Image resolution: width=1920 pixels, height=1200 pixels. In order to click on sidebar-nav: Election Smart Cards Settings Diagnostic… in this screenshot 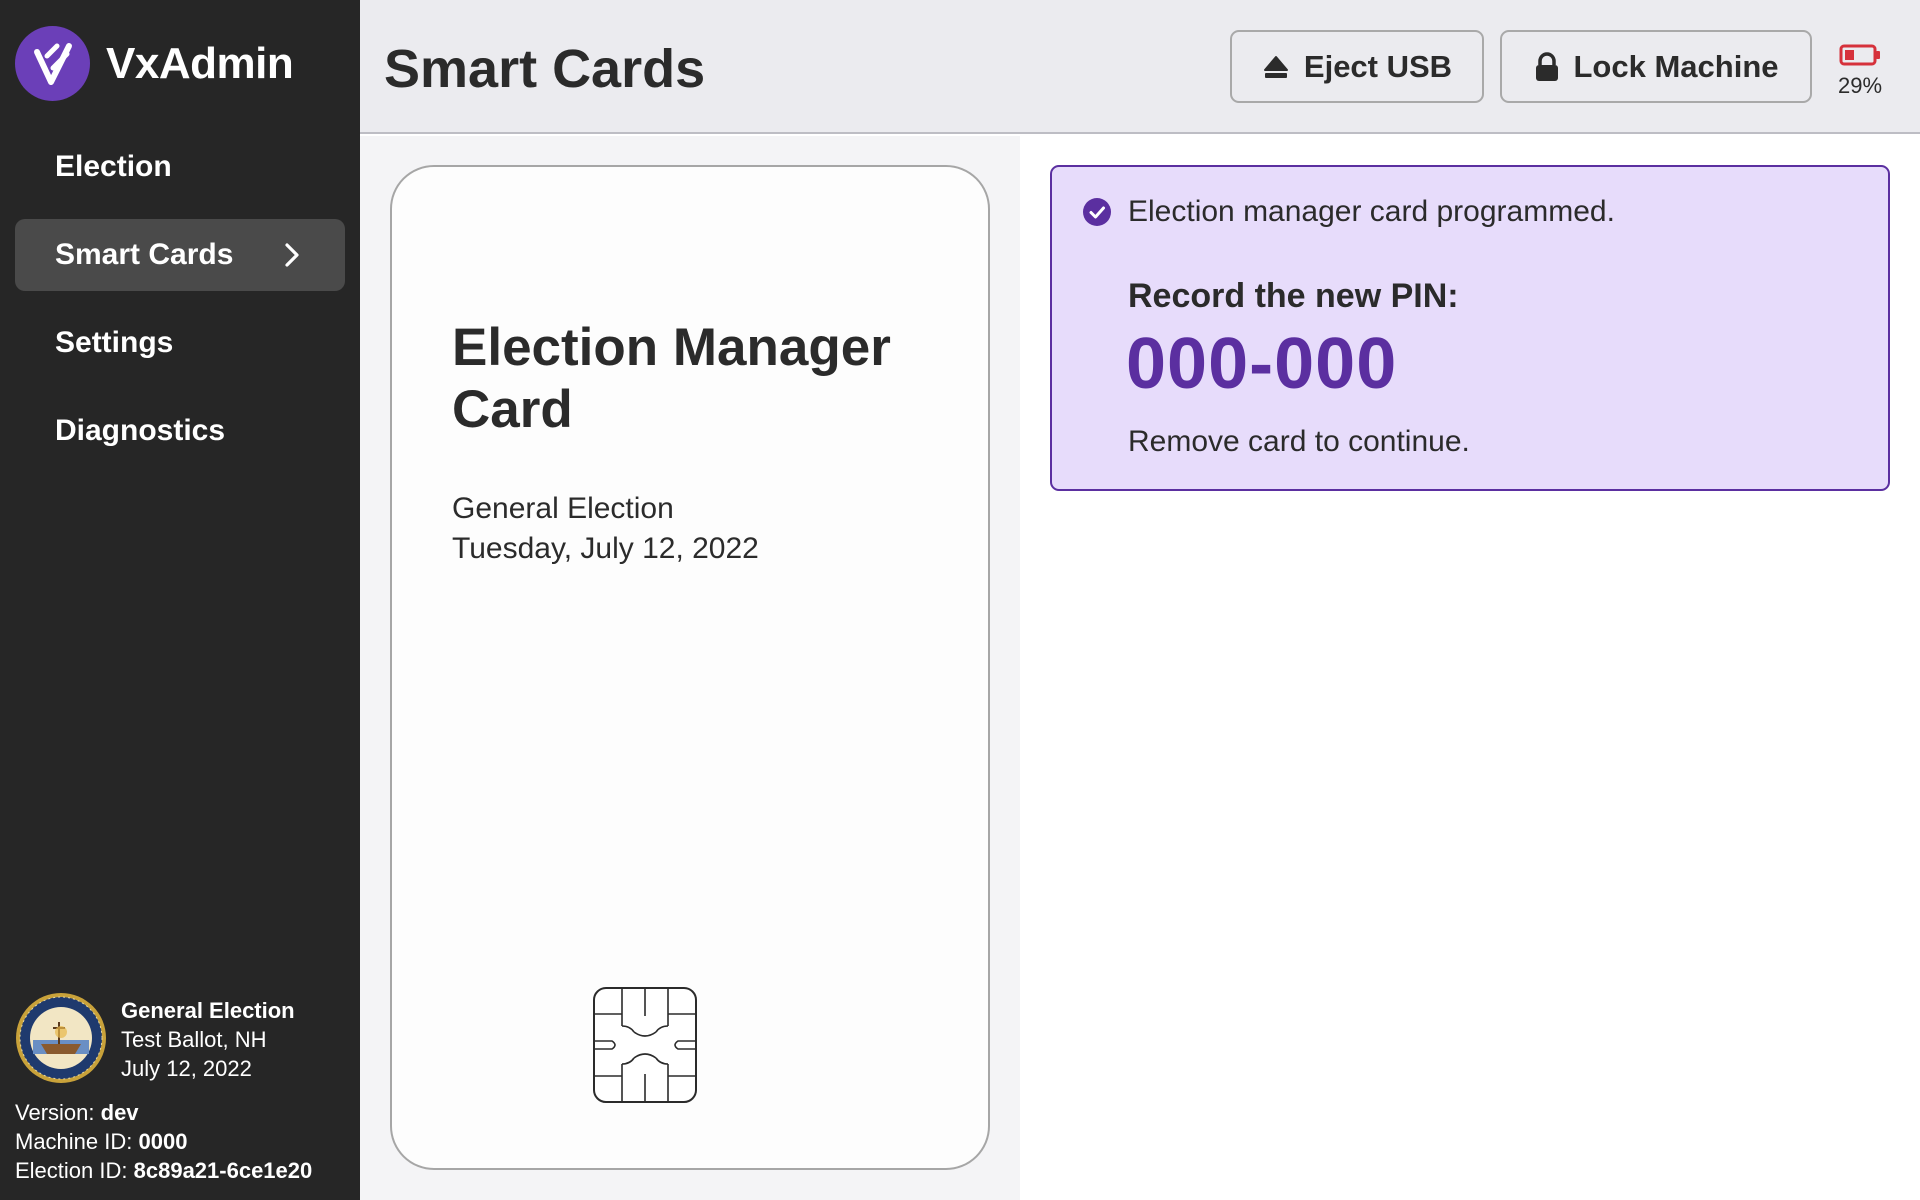, I will do `click(180, 307)`.